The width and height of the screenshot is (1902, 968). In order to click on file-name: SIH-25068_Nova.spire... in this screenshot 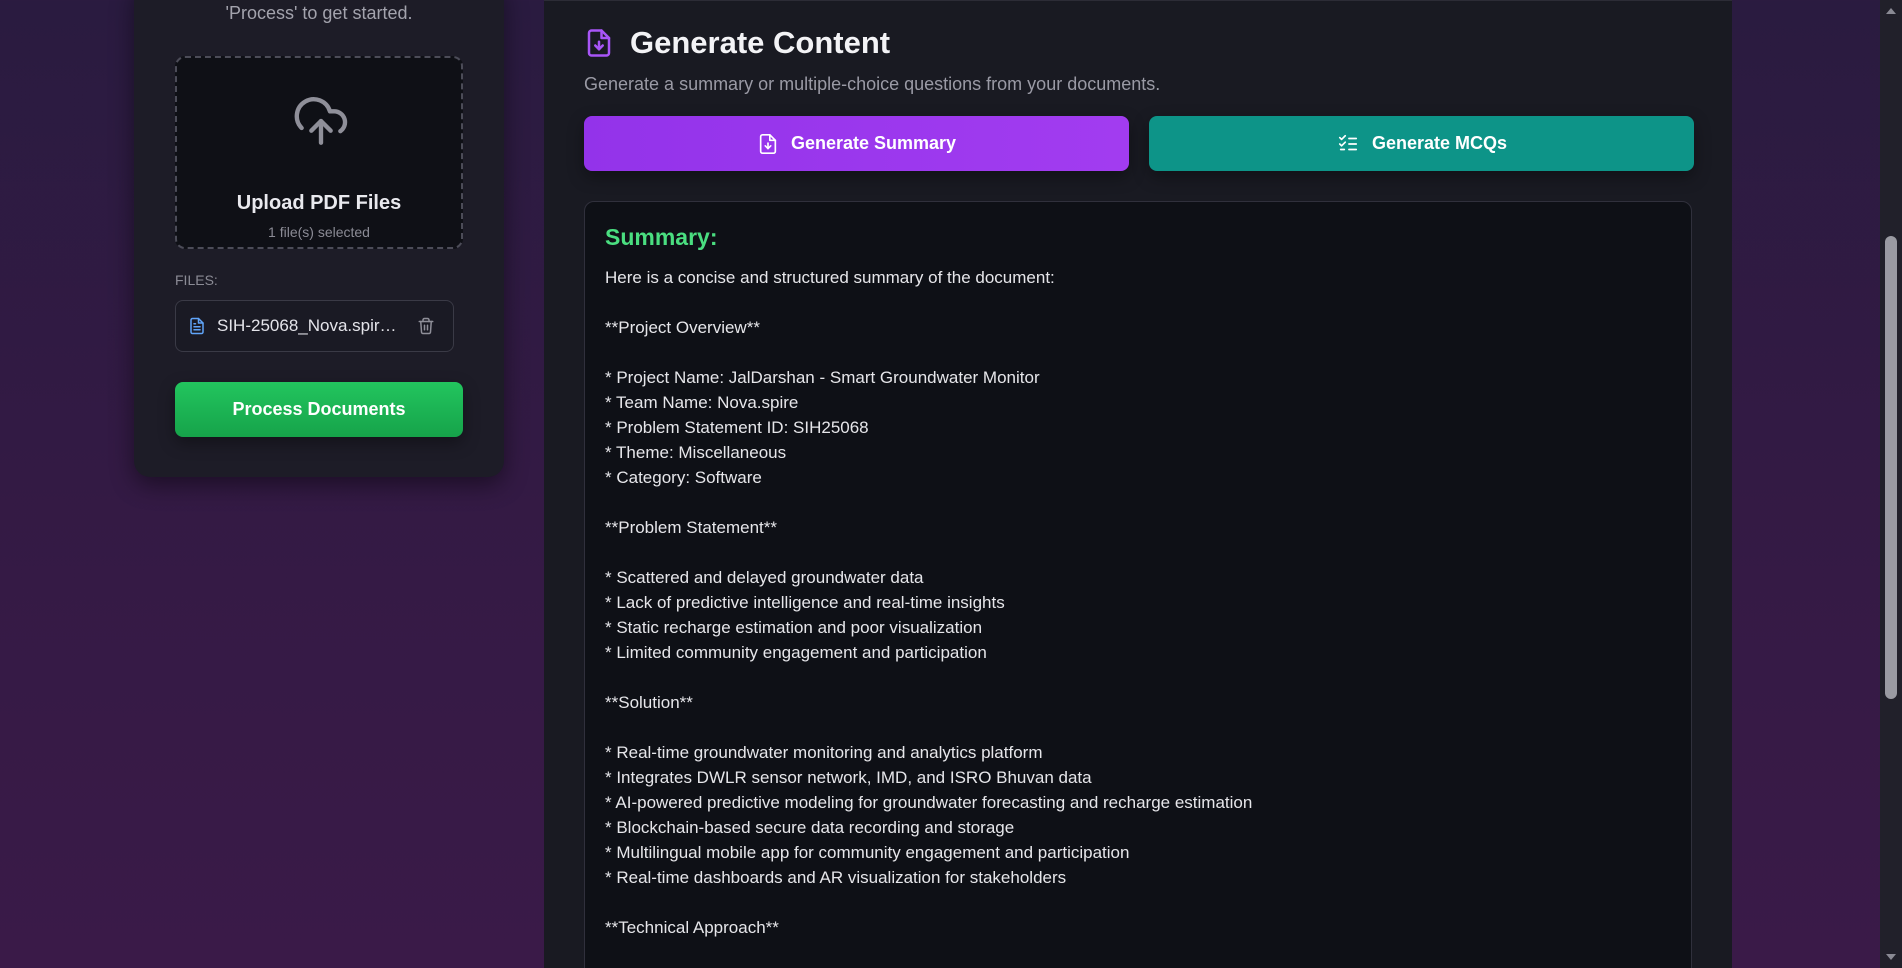, I will do `click(310, 325)`.